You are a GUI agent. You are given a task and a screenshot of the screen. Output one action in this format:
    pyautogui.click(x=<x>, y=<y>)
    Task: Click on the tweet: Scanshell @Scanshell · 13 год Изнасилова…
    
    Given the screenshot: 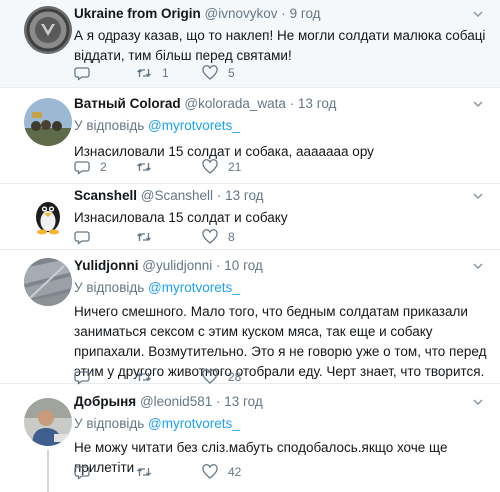 What is the action you would take?
    pyautogui.click(x=250, y=217)
    